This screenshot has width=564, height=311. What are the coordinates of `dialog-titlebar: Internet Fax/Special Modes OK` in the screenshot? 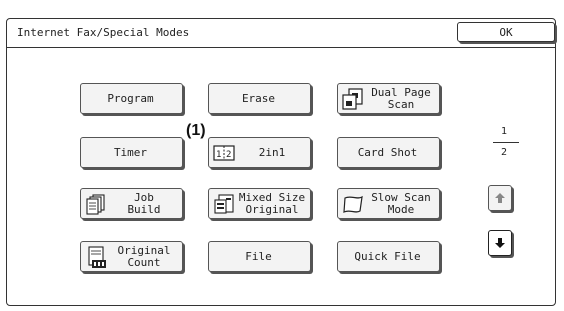 It's located at (281, 33).